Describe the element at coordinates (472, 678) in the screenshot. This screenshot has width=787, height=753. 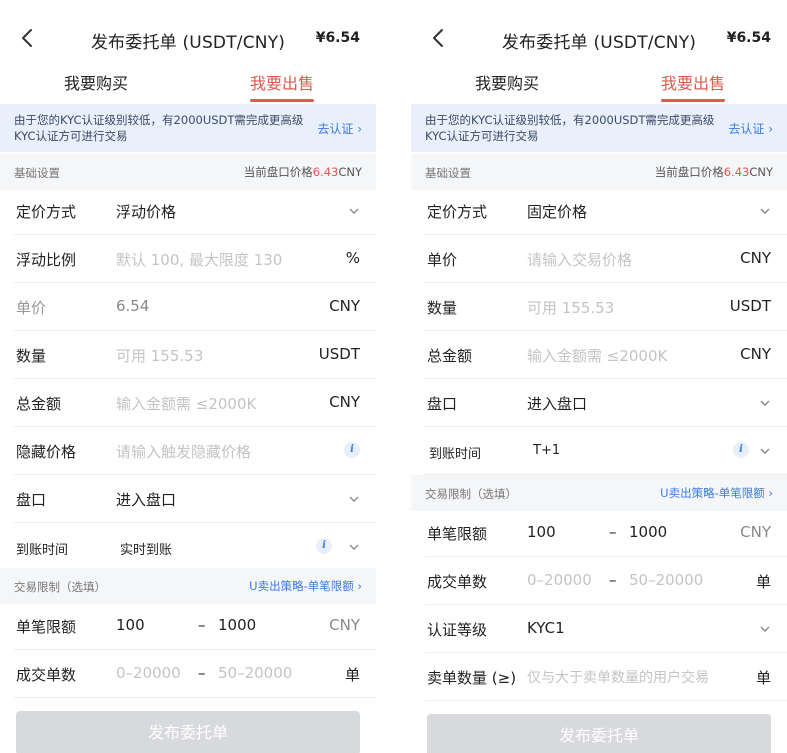
I see `sell-count-label: 卖单数量 (≥)` at that location.